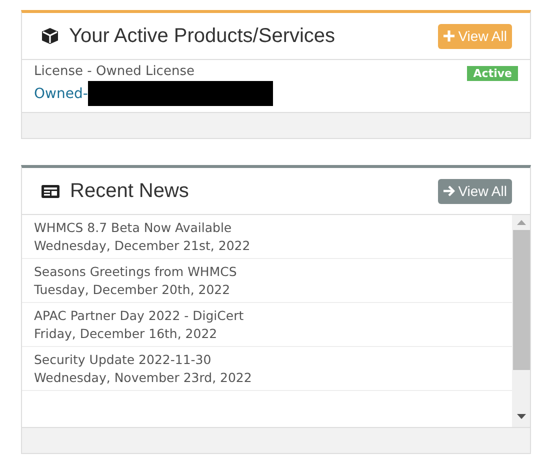 The height and width of the screenshot is (455, 555). Describe the element at coordinates (61, 94) in the screenshot. I see `domain-link: Owned-` at that location.